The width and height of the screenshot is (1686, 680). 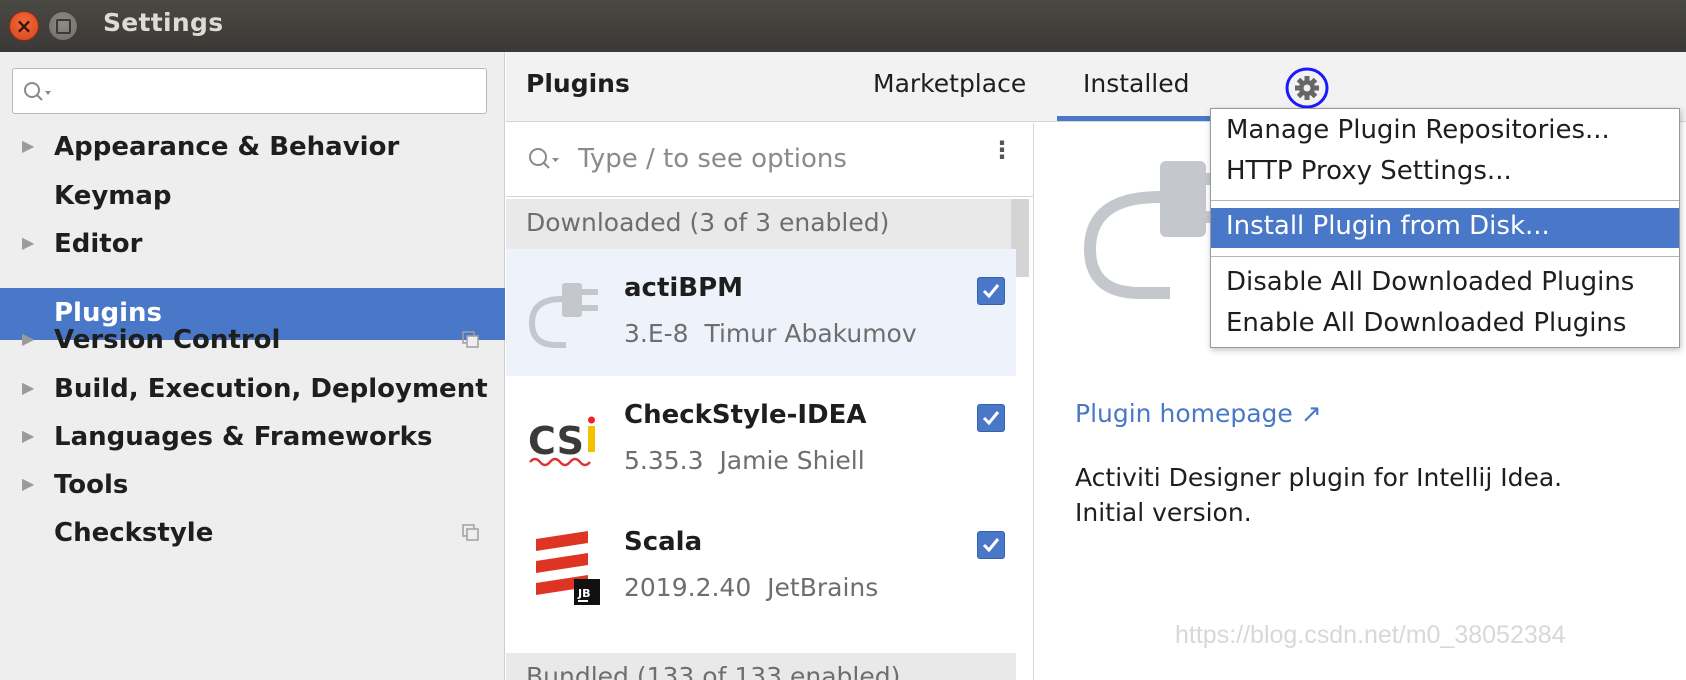 What do you see at coordinates (656, 333) in the screenshot?
I see `plugin-version: 3.E-8` at bounding box center [656, 333].